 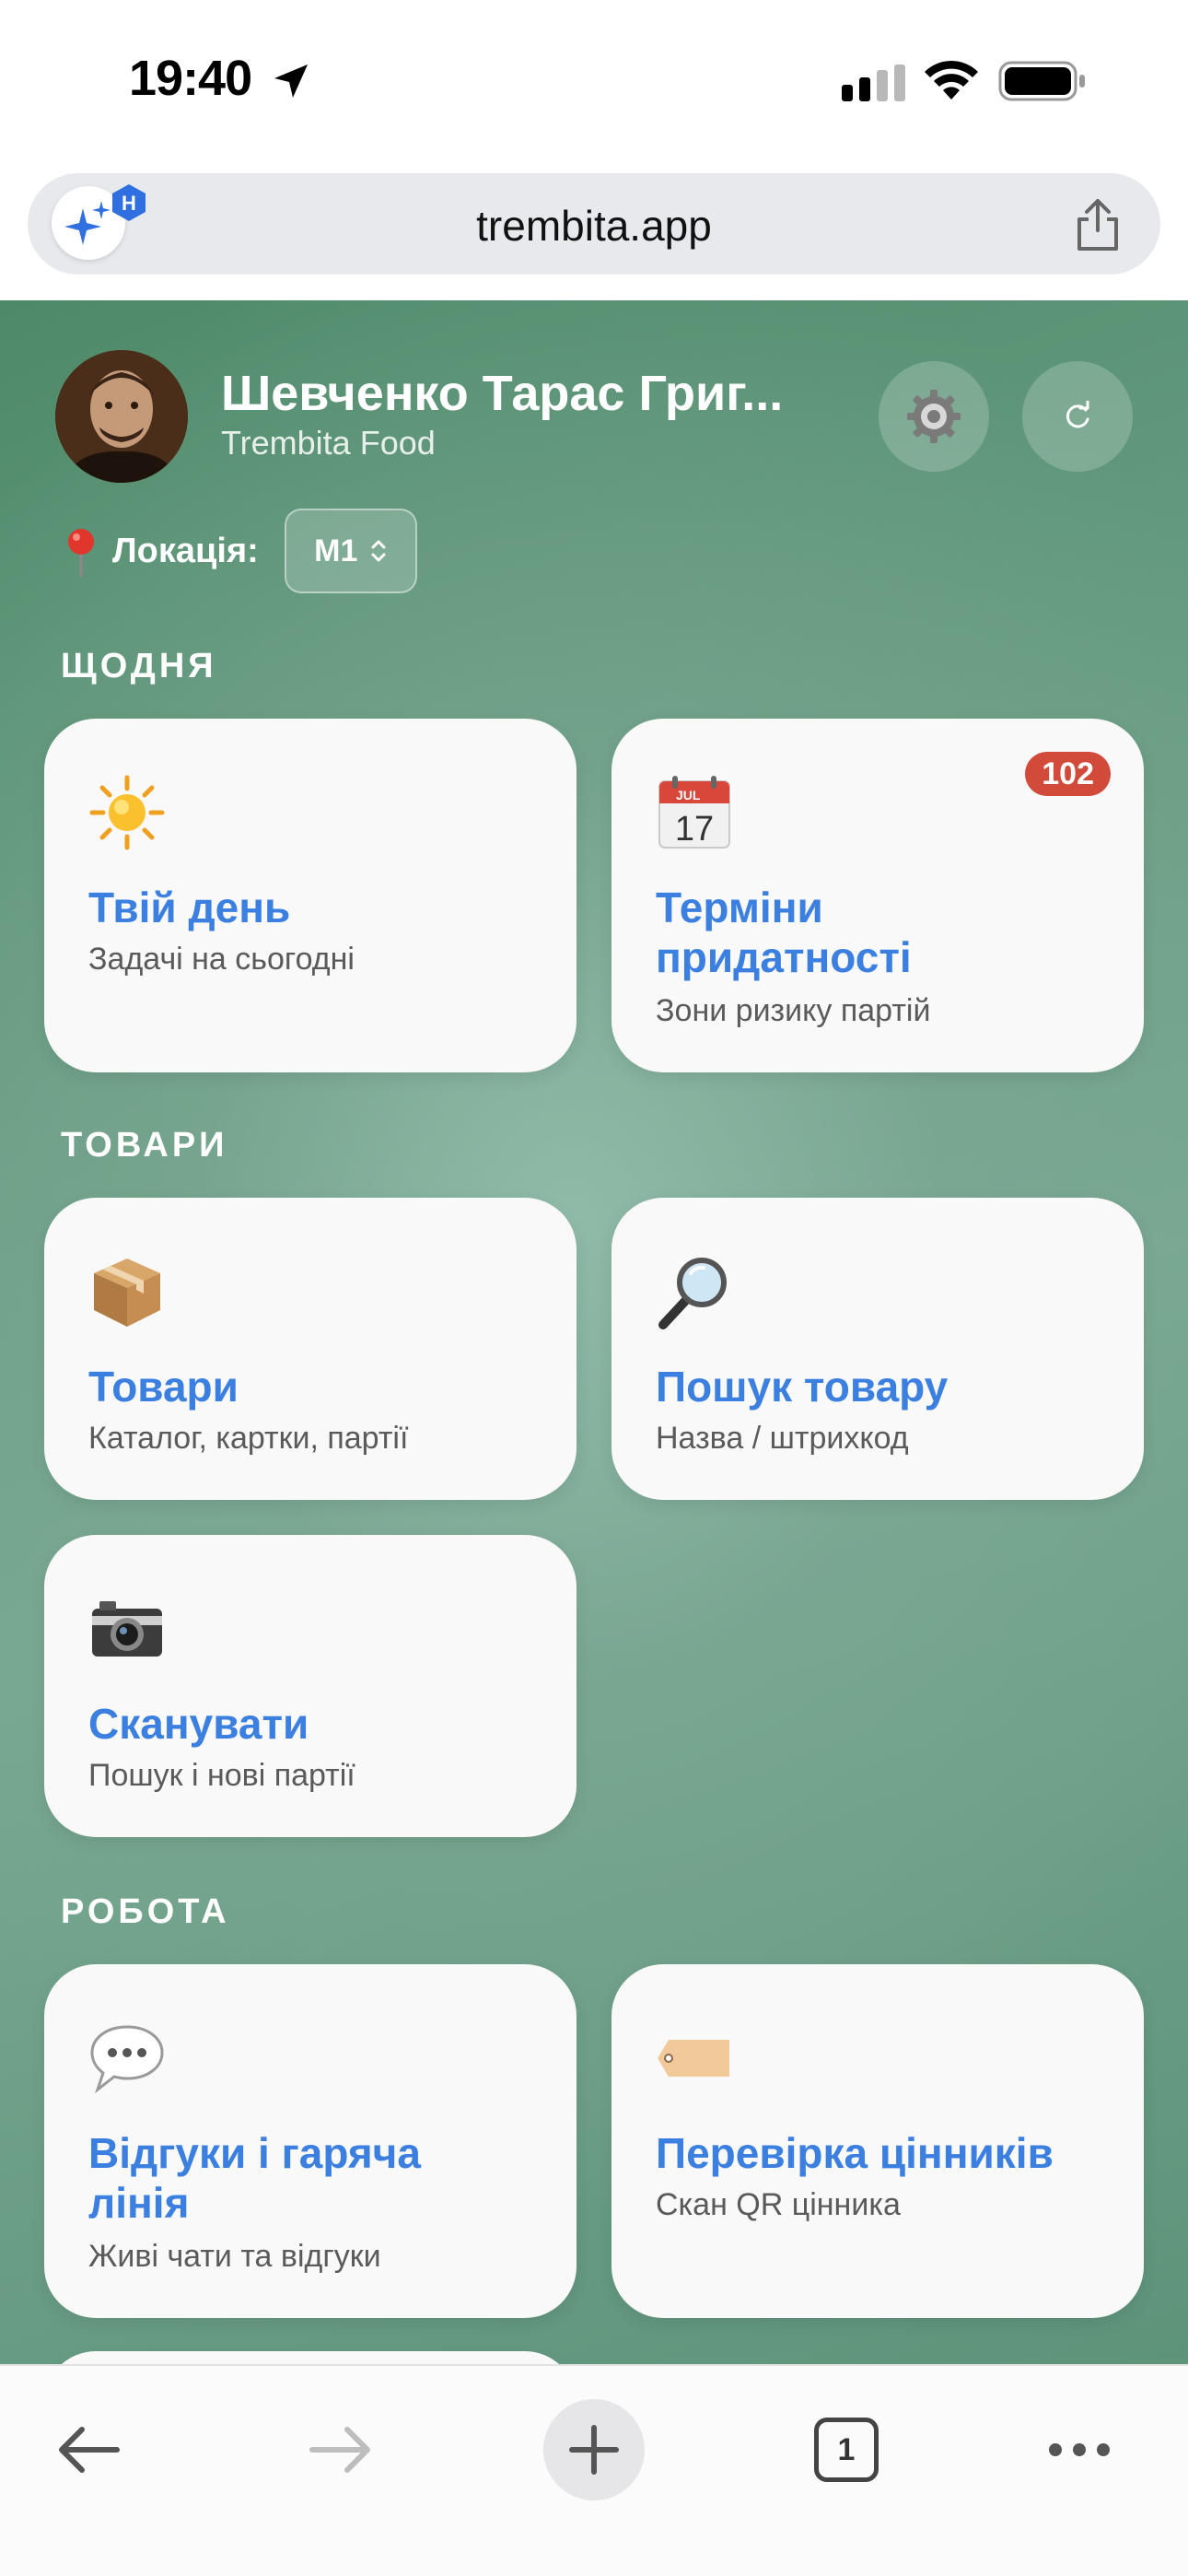 What do you see at coordinates (127, 2059) in the screenshot?
I see `speech-bubble-icon` at bounding box center [127, 2059].